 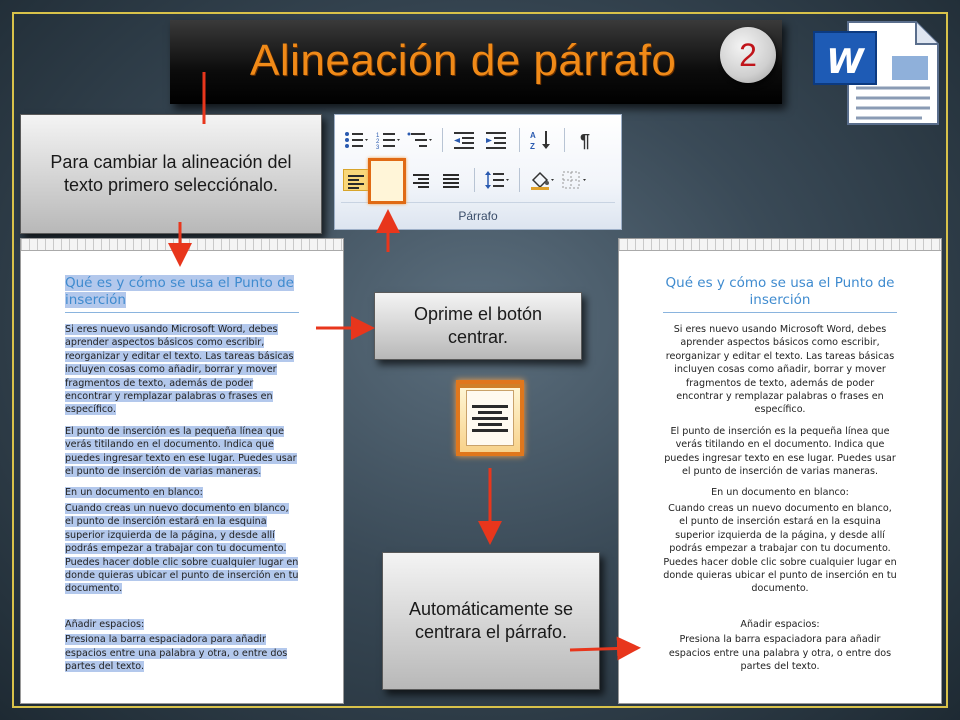 I want to click on sort-icon: AZ, so click(x=542, y=140).